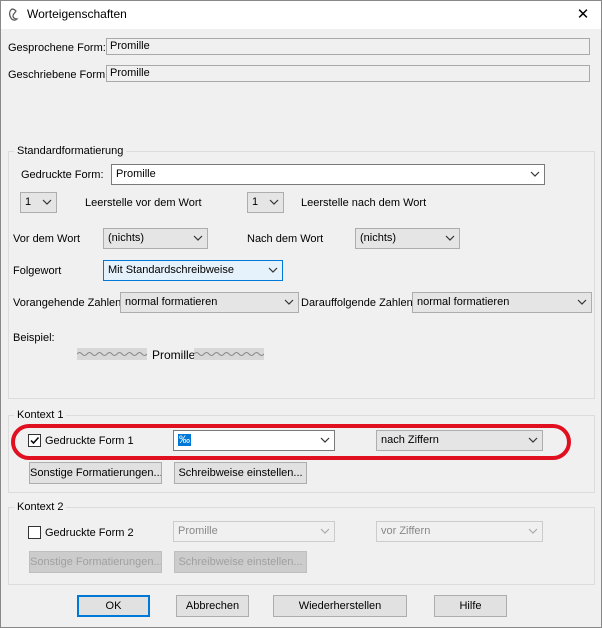  What do you see at coordinates (348, 73) in the screenshot?
I see `written-form-field: Promille` at bounding box center [348, 73].